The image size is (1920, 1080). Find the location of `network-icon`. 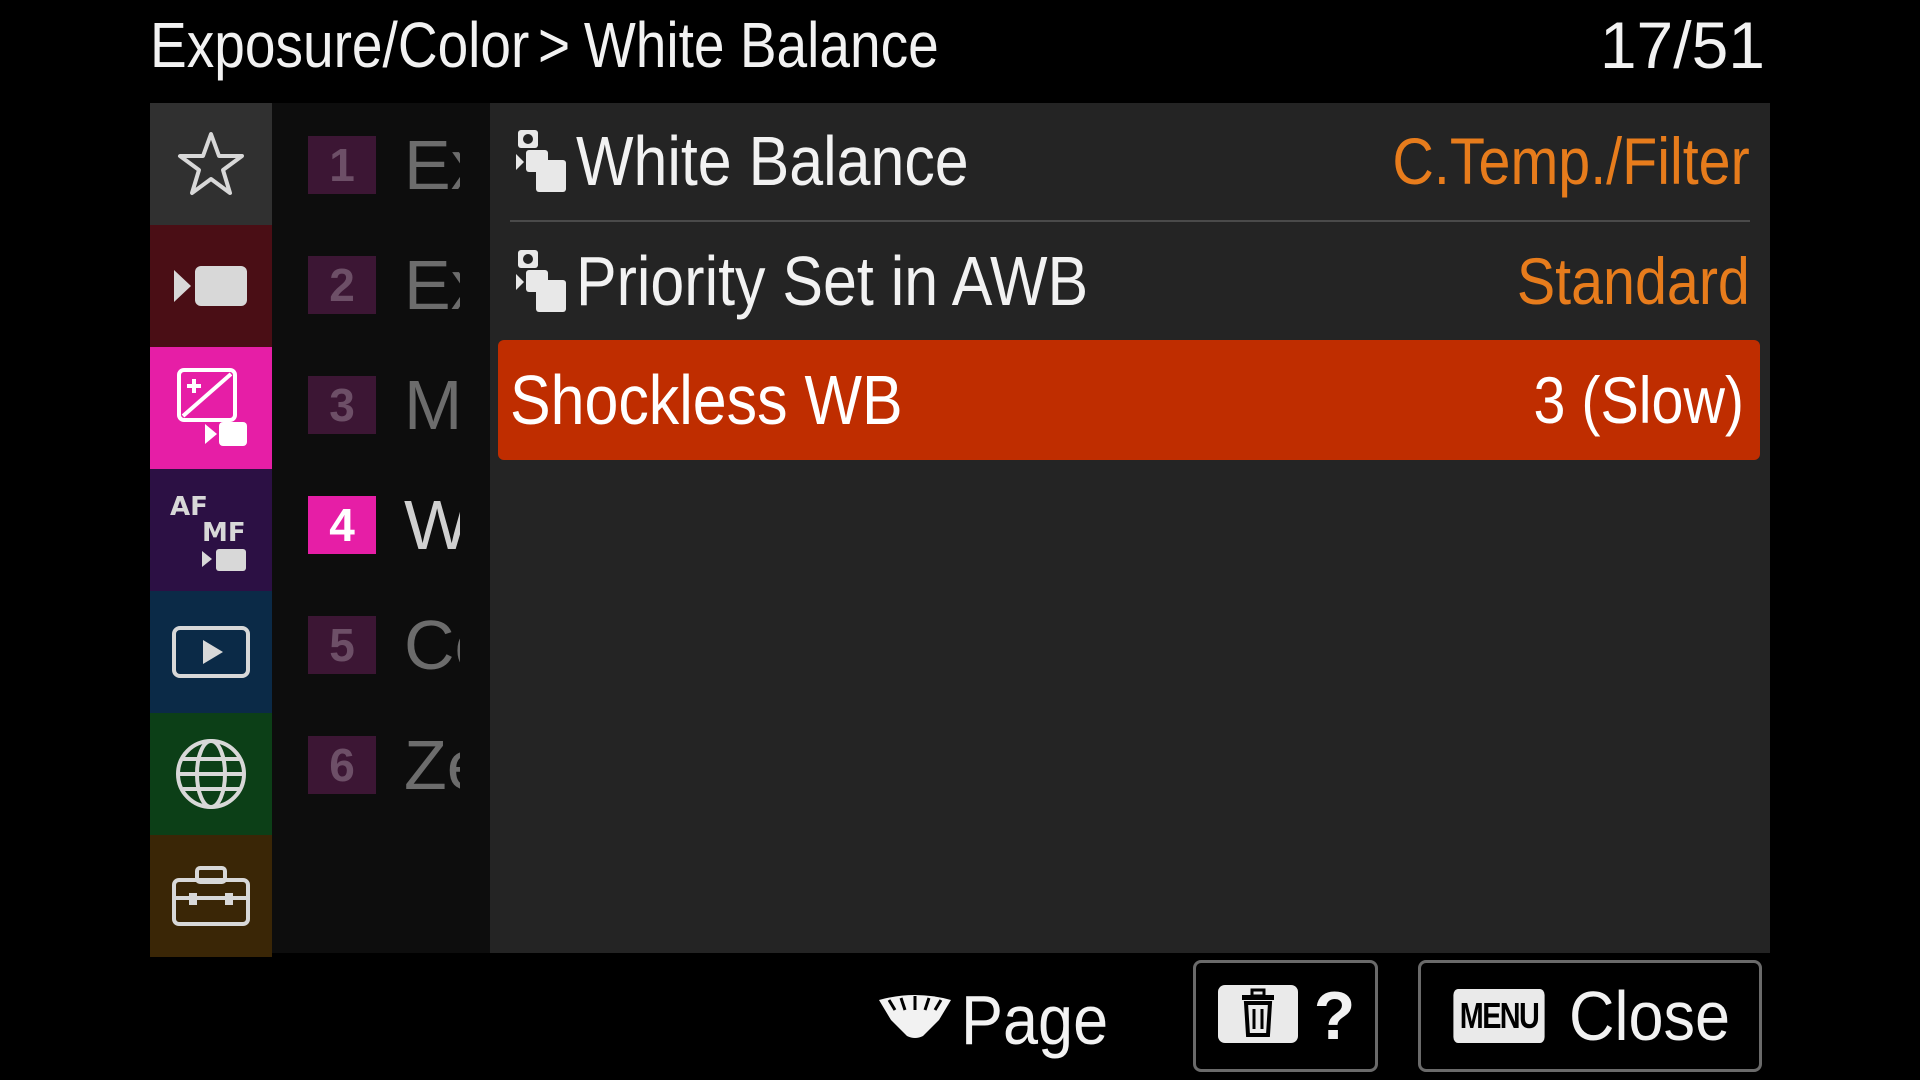

network-icon is located at coordinates (211, 774).